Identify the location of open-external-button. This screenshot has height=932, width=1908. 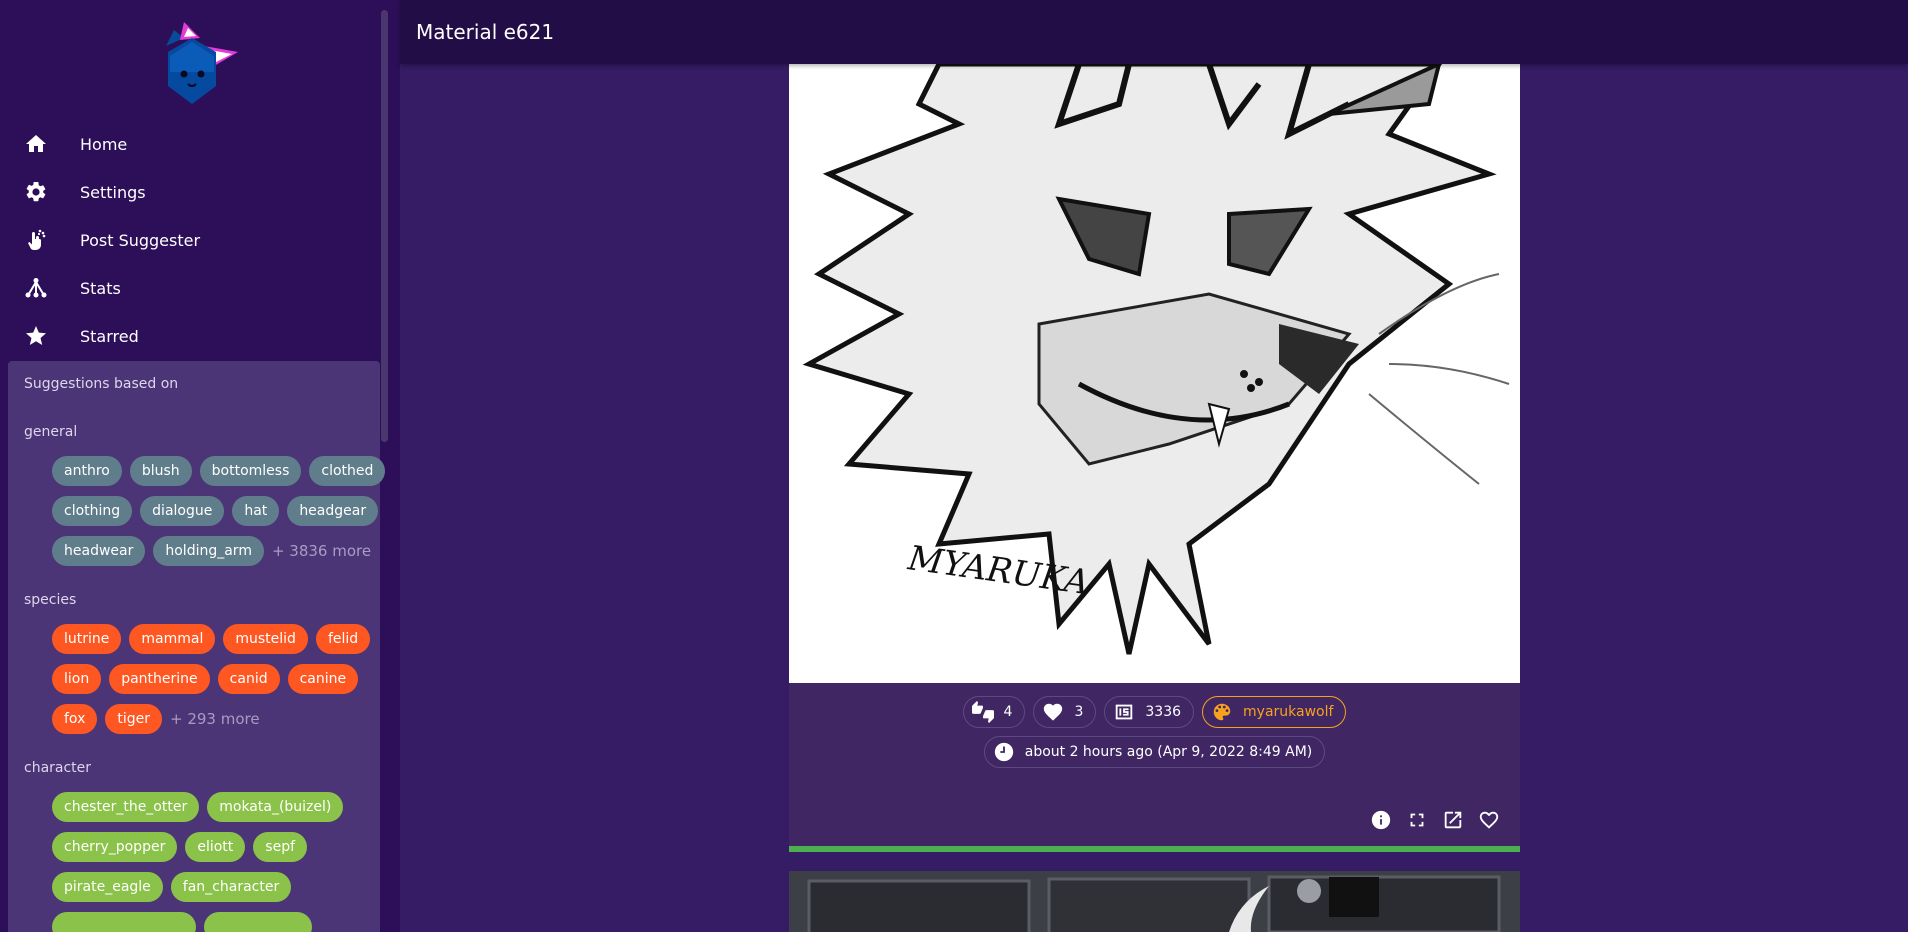
(1453, 820).